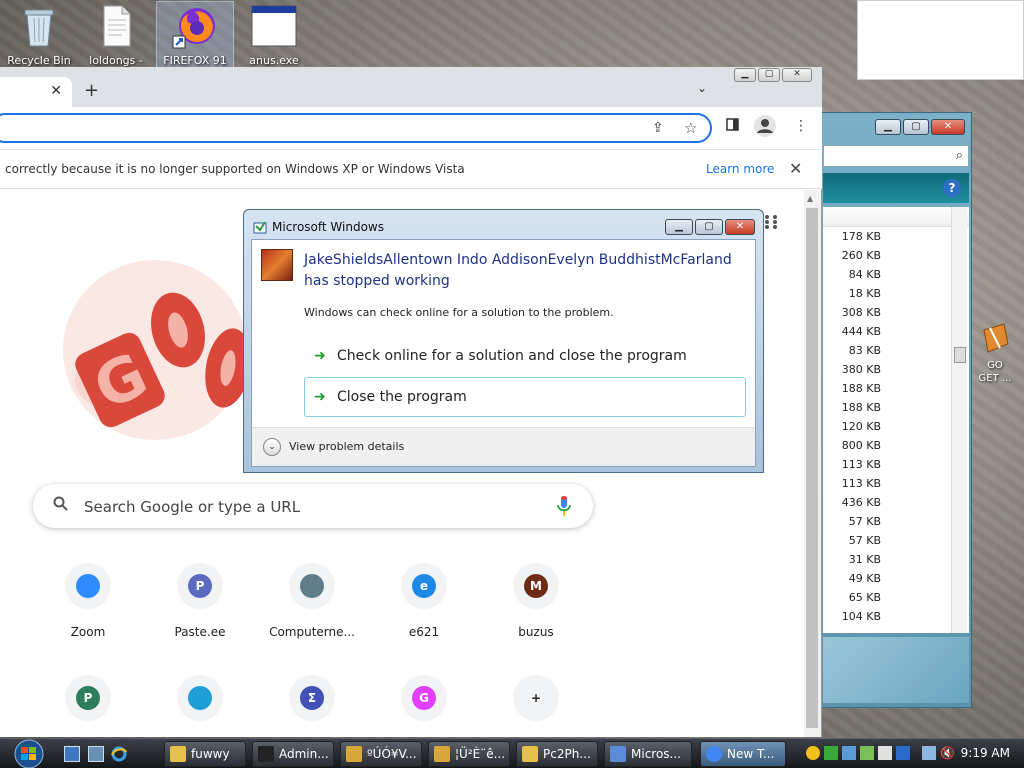 This screenshot has height=768, width=1024. What do you see at coordinates (795, 168) in the screenshot?
I see `infobar-close-button: ✕` at bounding box center [795, 168].